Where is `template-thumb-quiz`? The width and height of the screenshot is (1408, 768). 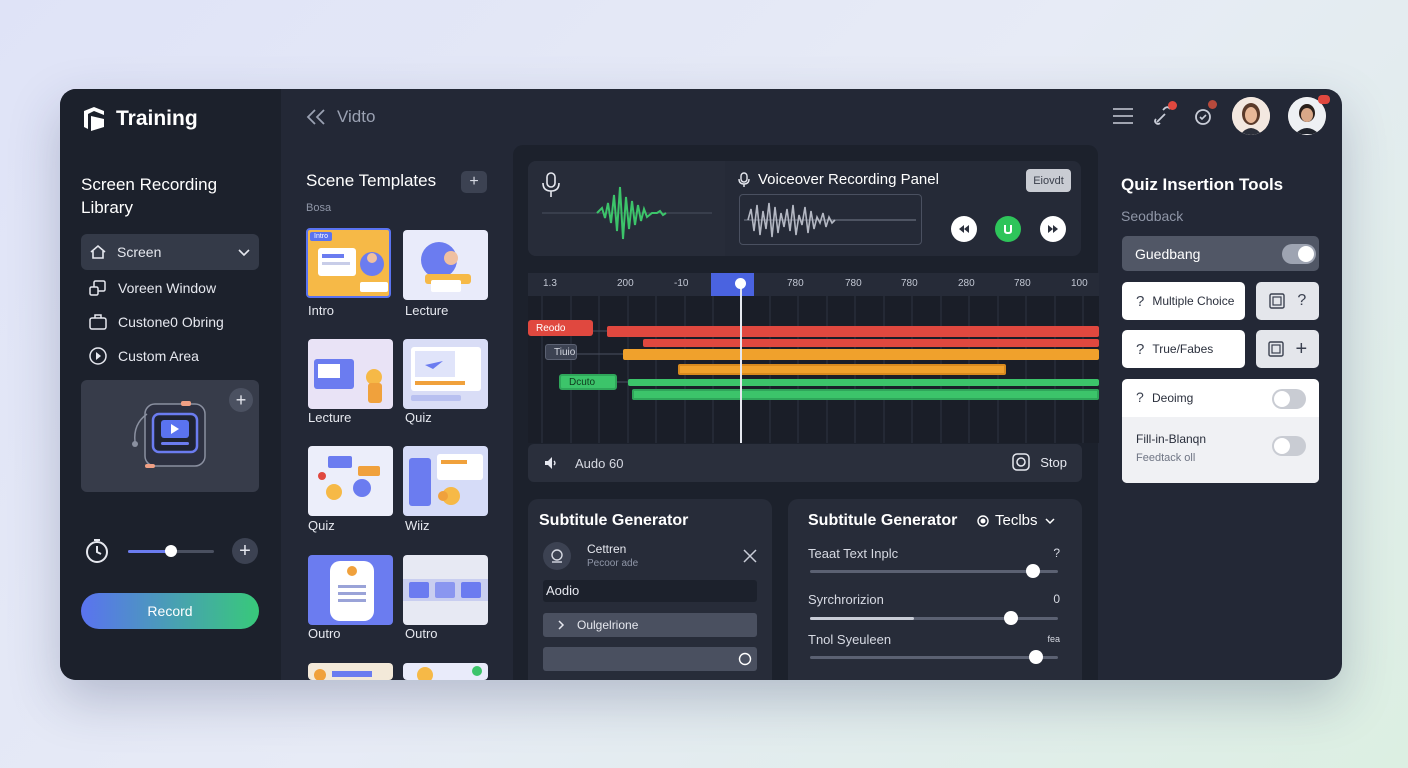 template-thumb-quiz is located at coordinates (445, 374).